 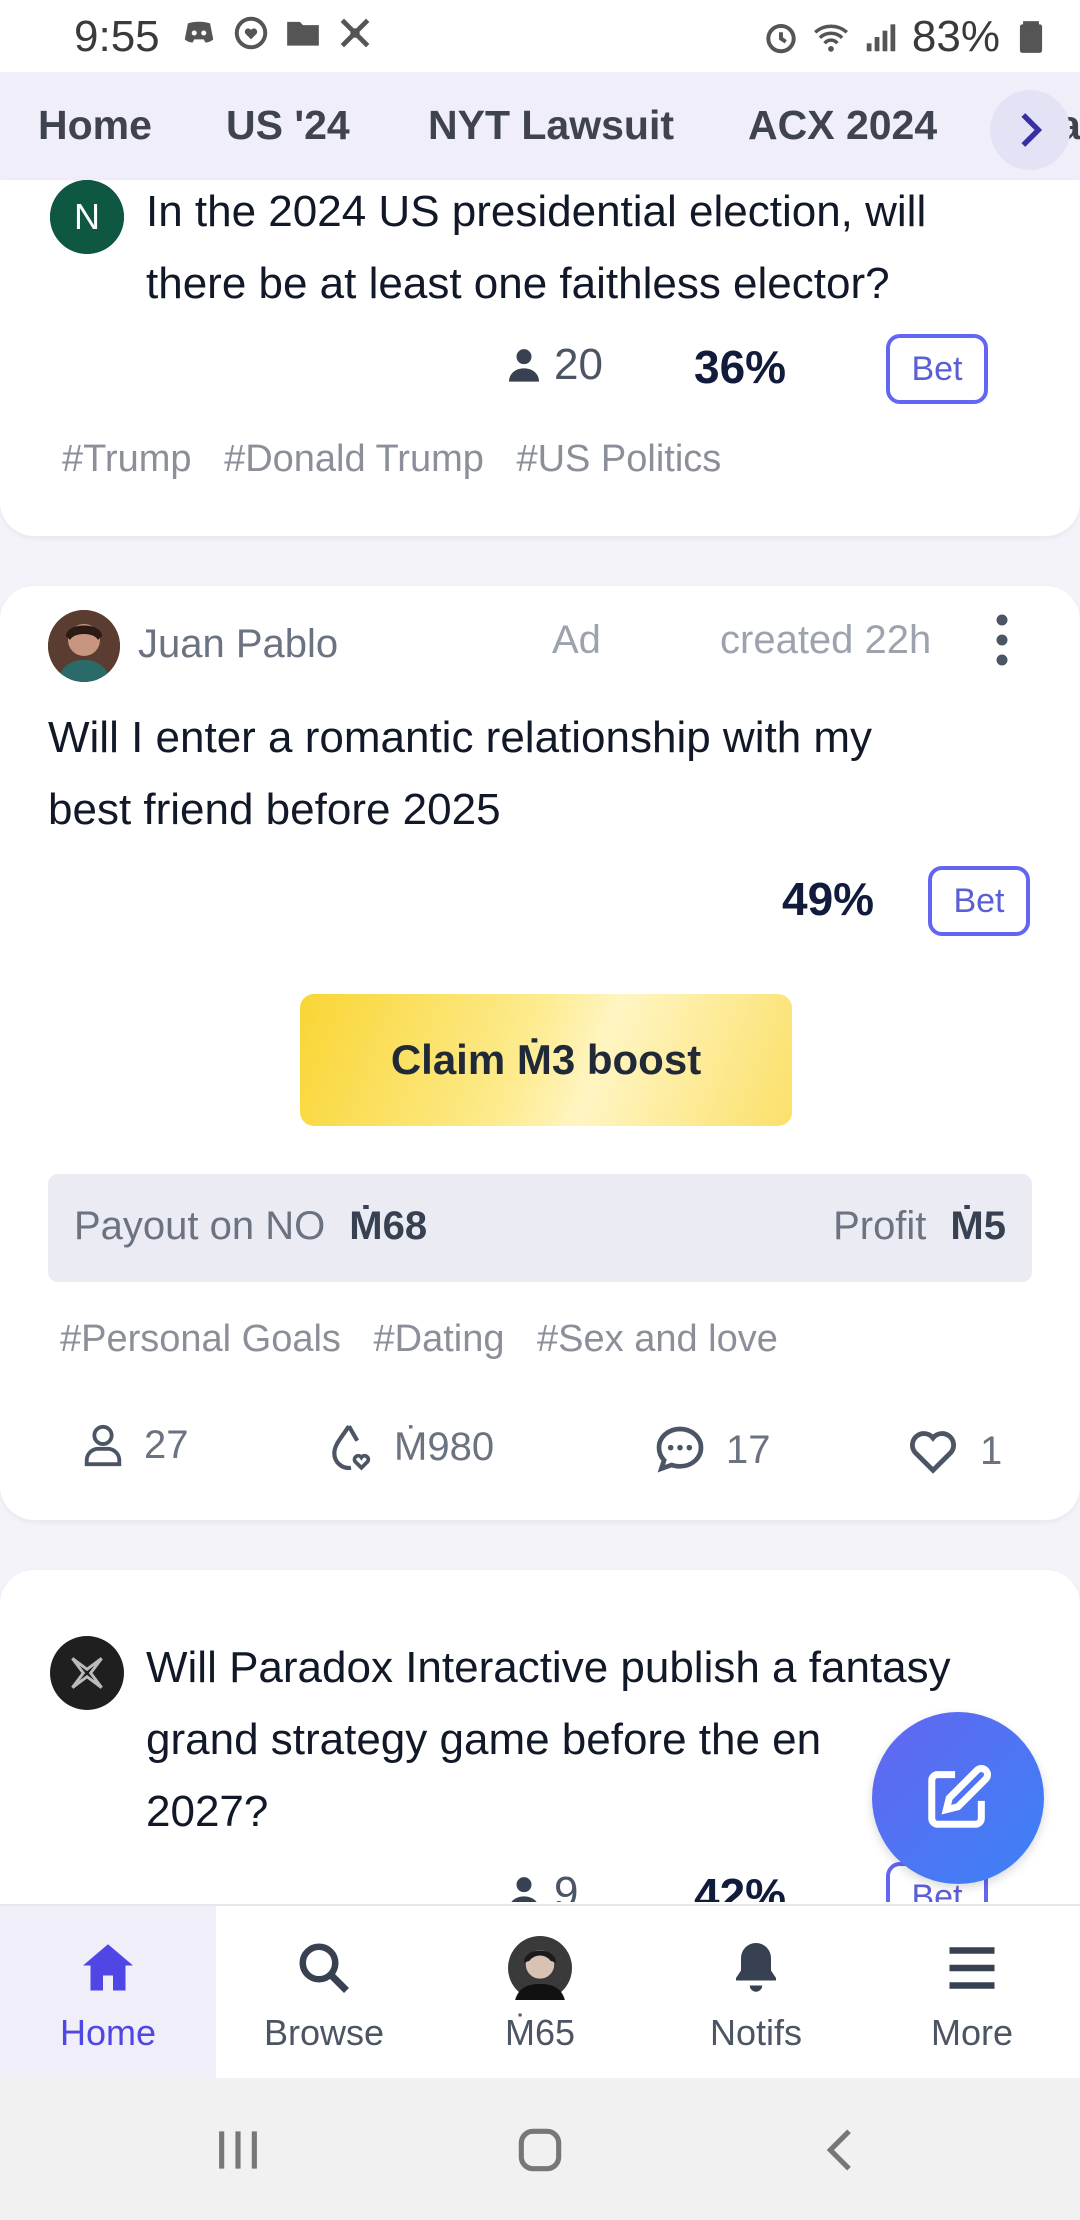 What do you see at coordinates (324, 2032) in the screenshot?
I see `nav-browse-label: Browse` at bounding box center [324, 2032].